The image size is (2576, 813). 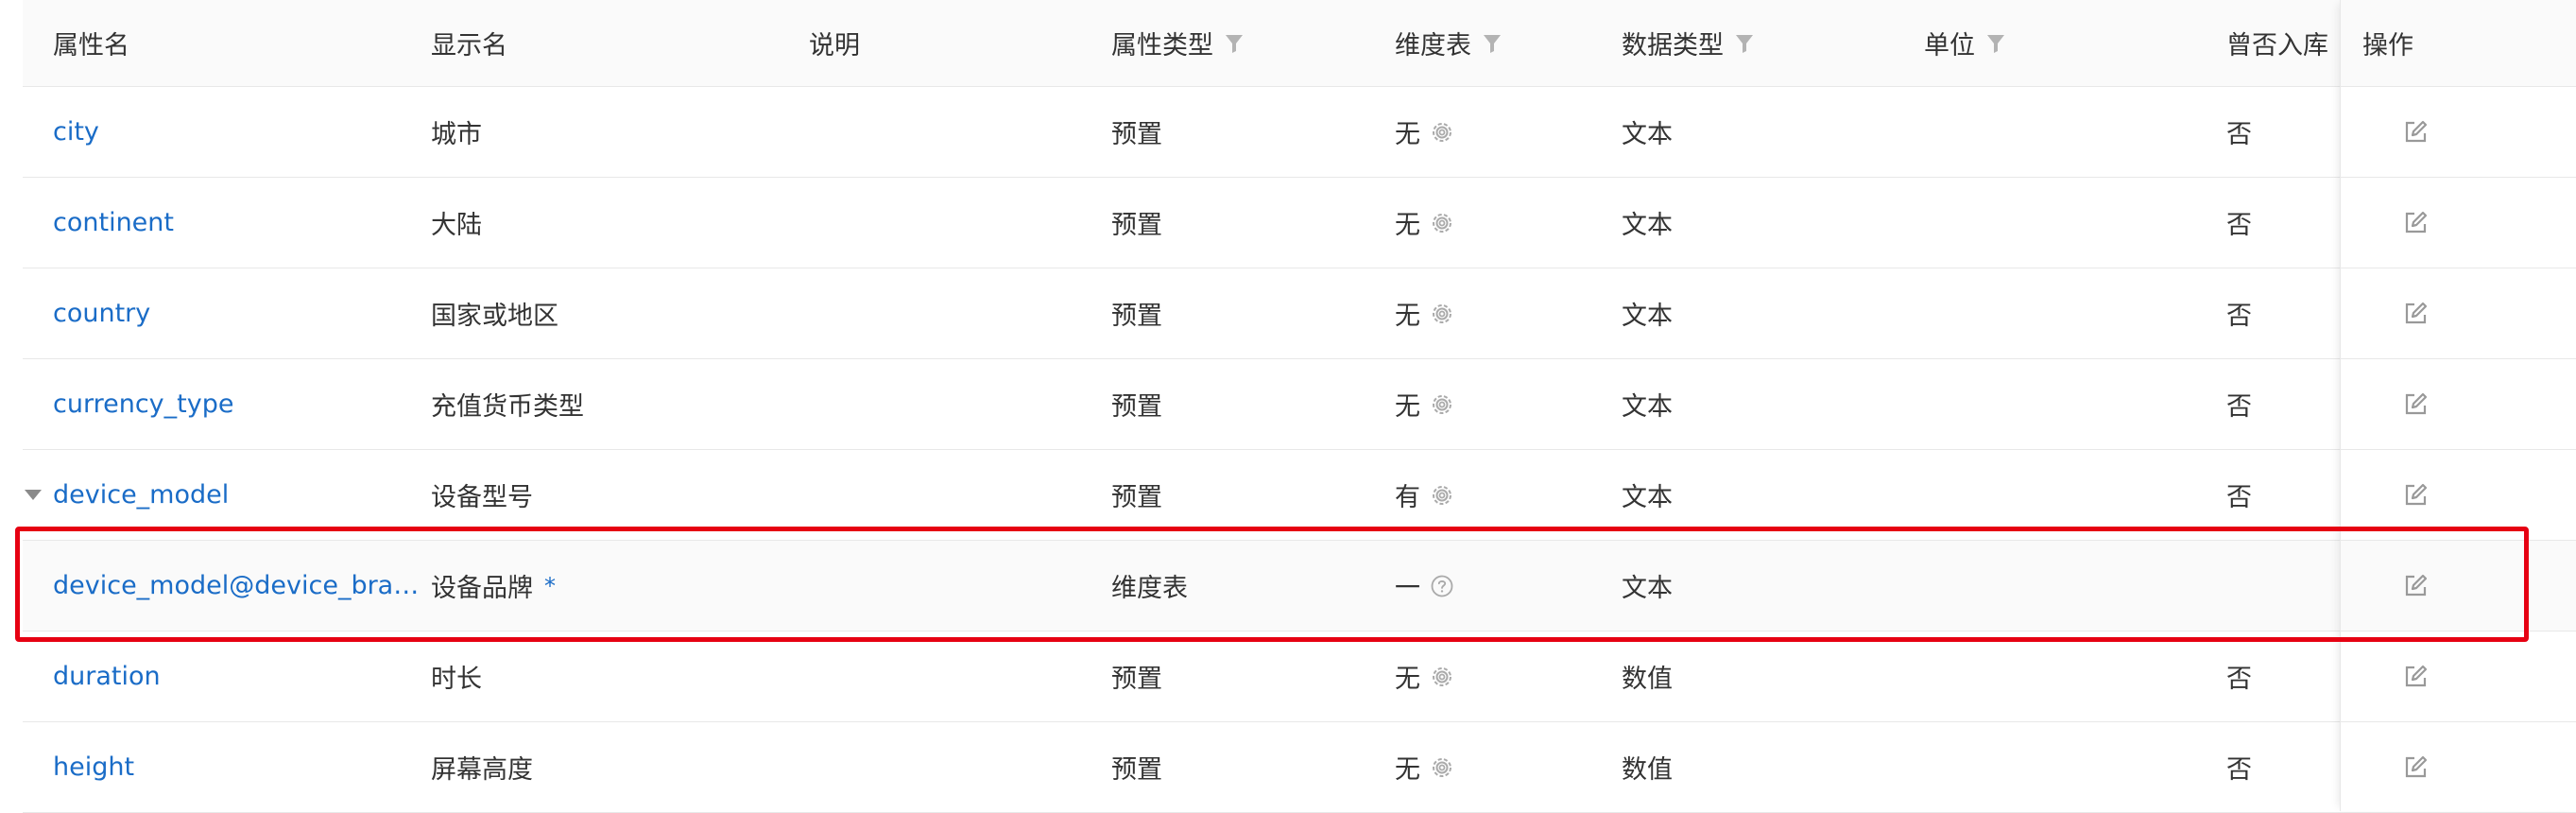 What do you see at coordinates (482, 770) in the screenshot?
I see `display-name: 屏幕高度` at bounding box center [482, 770].